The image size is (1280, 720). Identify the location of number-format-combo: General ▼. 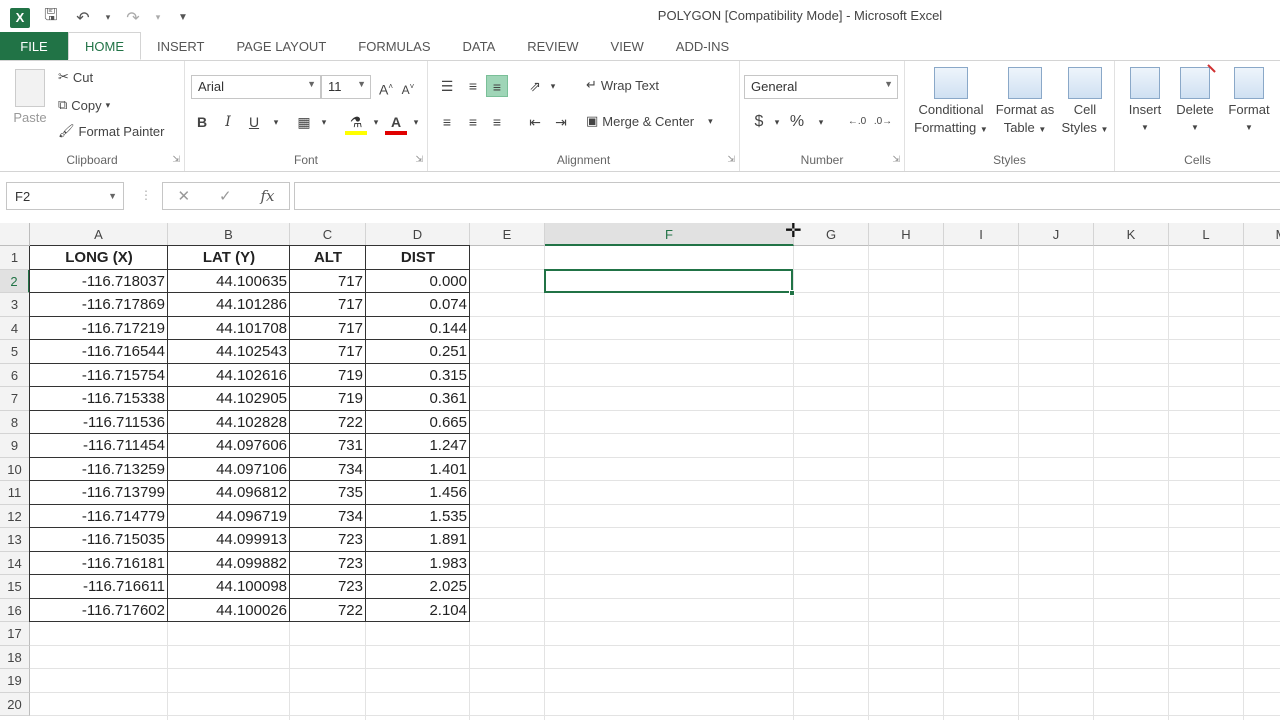
(821, 87).